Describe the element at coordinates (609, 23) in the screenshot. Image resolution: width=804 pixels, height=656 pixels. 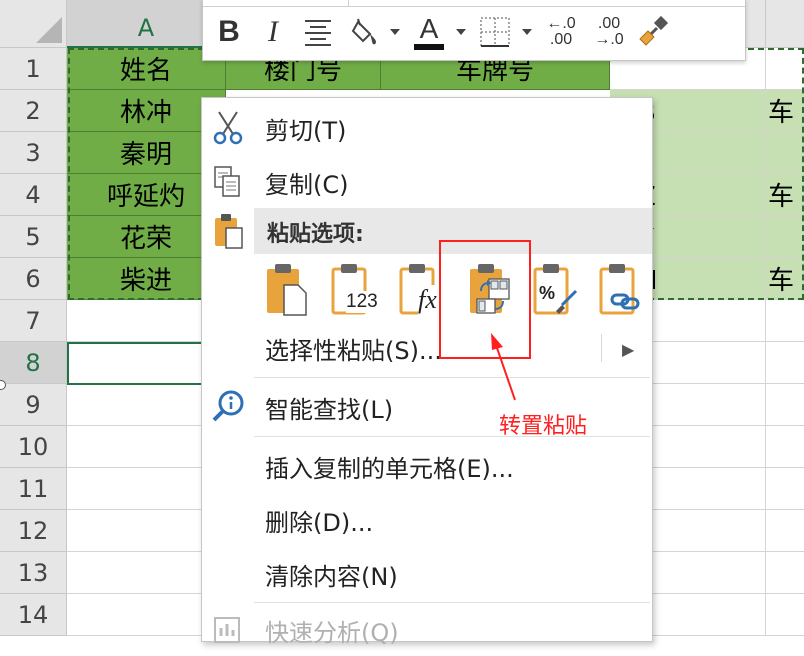
I see `decrease-decimal-top: .00` at that location.